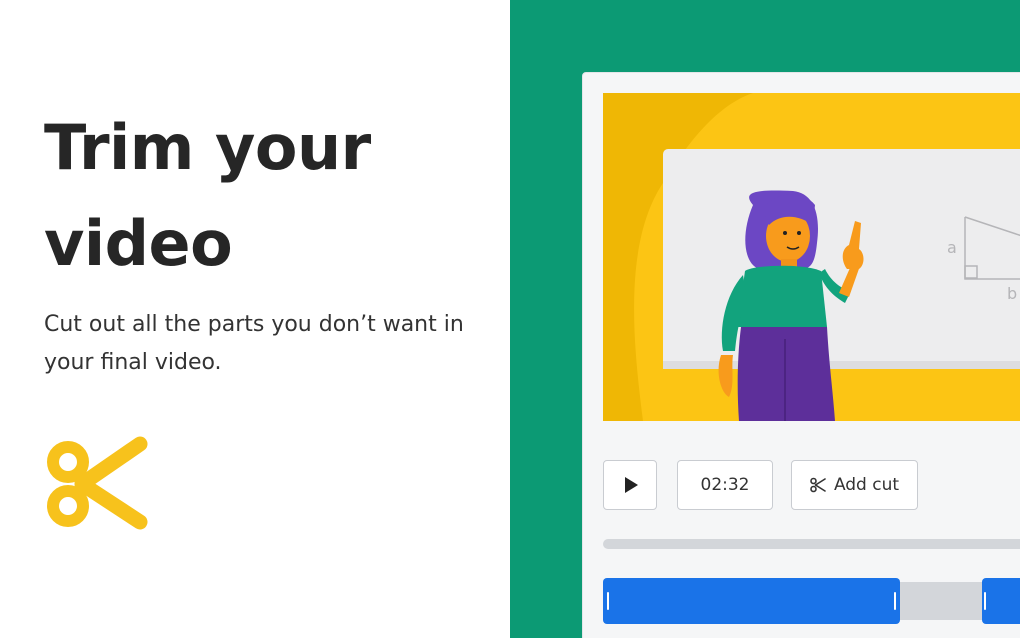  Describe the element at coordinates (98, 484) in the screenshot. I see `scissors-logo-icon` at that location.